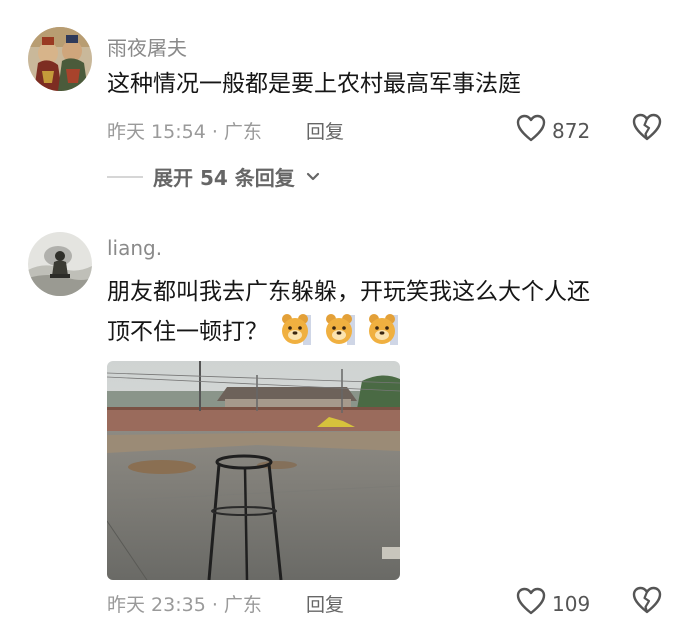 This screenshot has width=690, height=629. Describe the element at coordinates (187, 332) in the screenshot. I see `comment-text-end: 顶不住一顿打？` at that location.